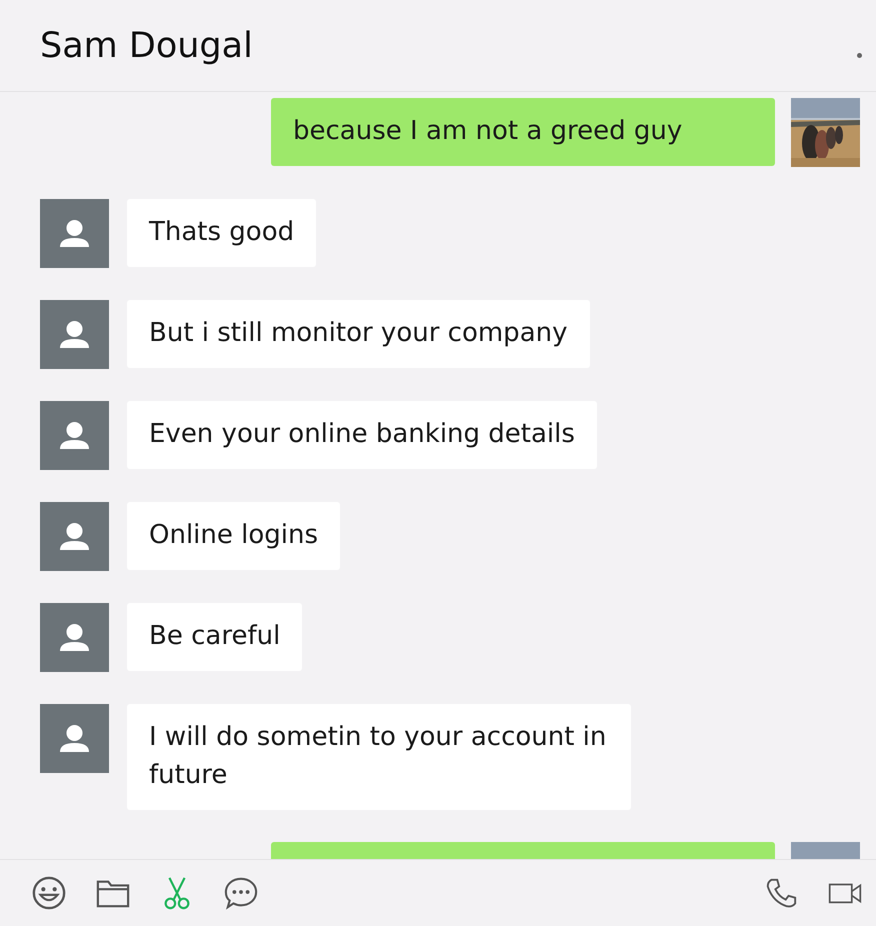 This screenshot has height=926, width=876. What do you see at coordinates (362, 435) in the screenshot?
I see `received-message: Even your online banking details` at bounding box center [362, 435].